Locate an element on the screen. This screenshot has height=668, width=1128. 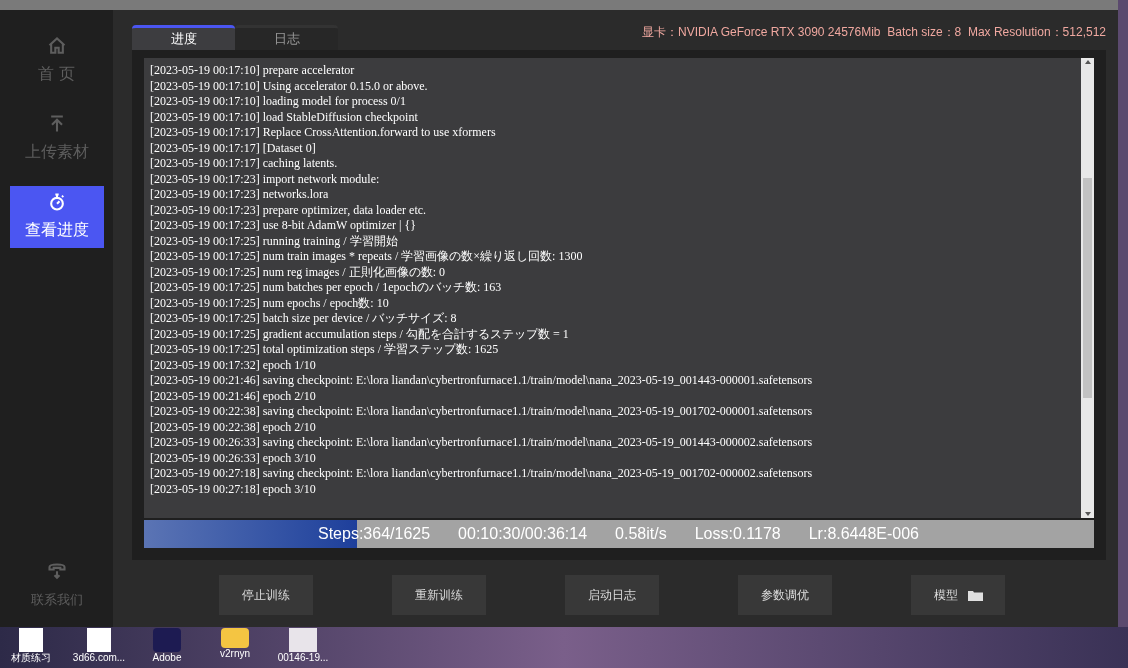
image-thumbnail-icon is located at coordinates (303, 640).